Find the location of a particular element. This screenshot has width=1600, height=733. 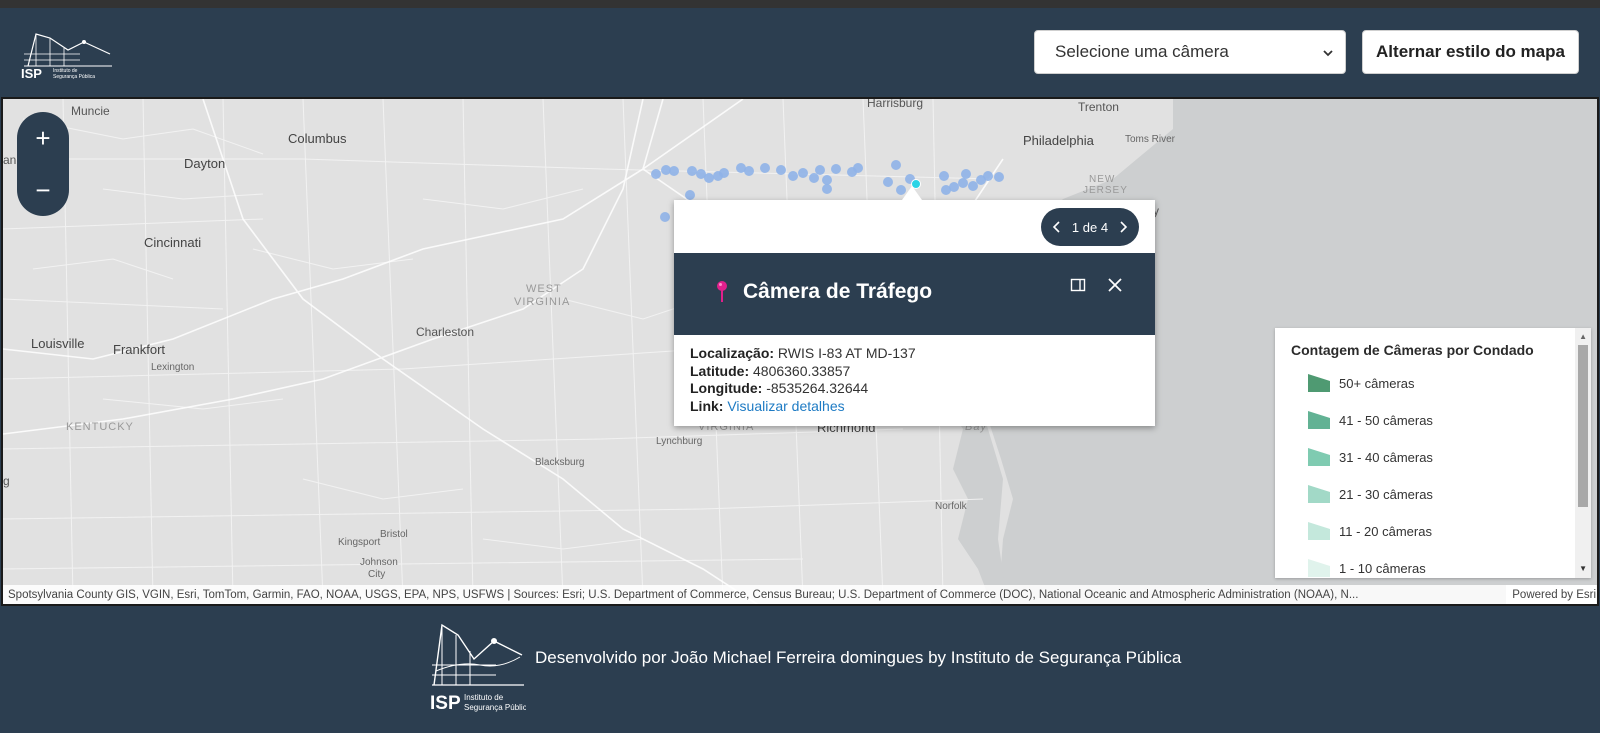

legend-title: Contagem de Câmeras por Condado is located at coordinates (1412, 350).